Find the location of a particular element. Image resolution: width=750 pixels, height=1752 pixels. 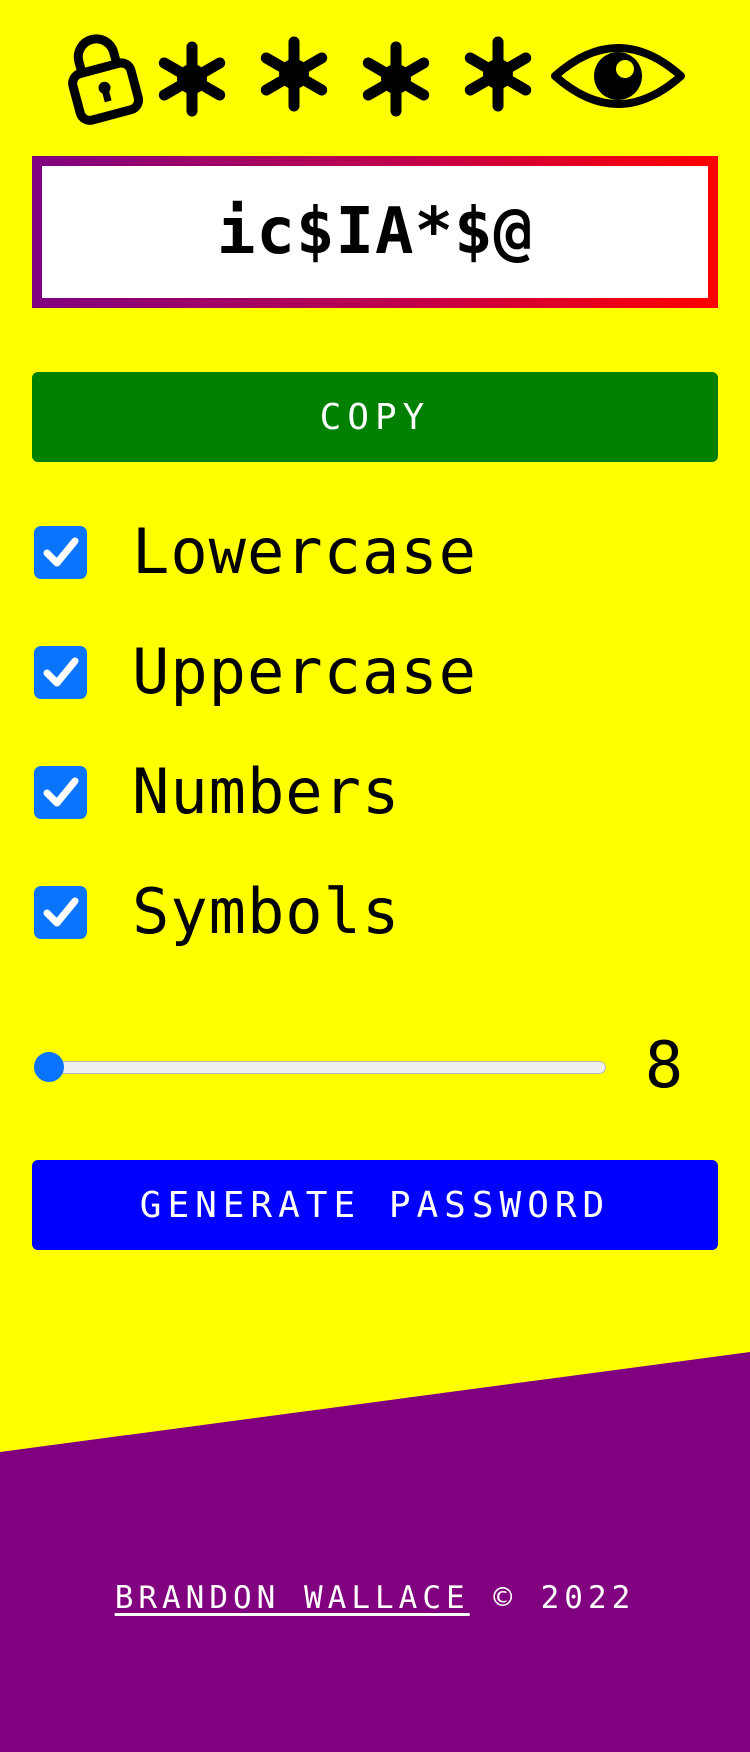

copyright-text: © 2022 is located at coordinates (552, 1598).